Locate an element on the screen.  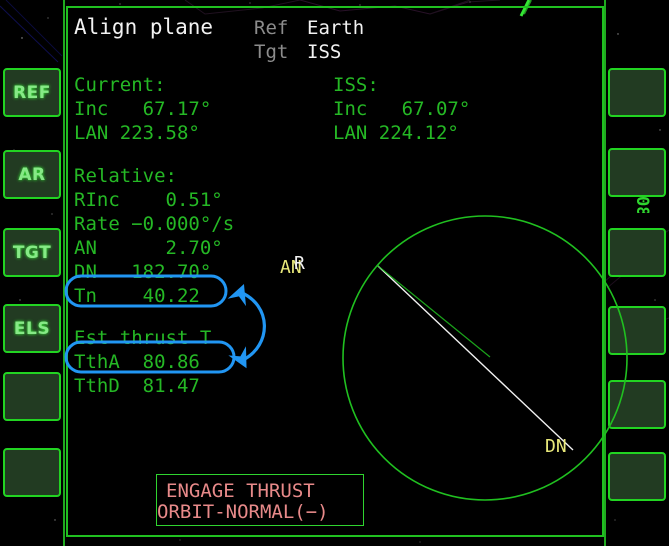
tgt-label: Tgt is located at coordinates (271, 52).